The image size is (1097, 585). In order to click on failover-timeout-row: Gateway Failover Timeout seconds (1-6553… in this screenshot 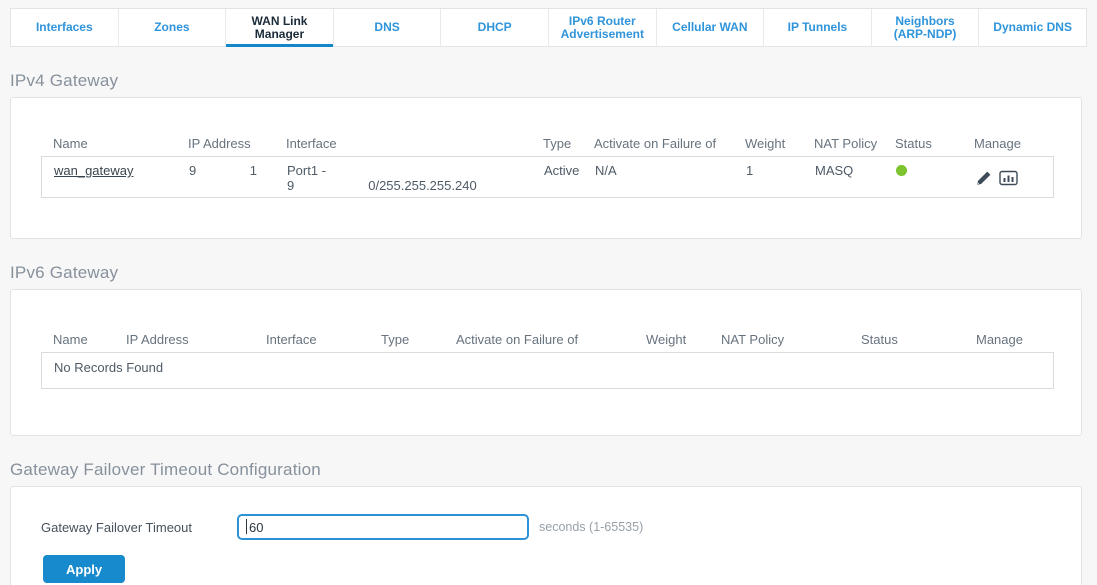, I will do `click(547, 527)`.